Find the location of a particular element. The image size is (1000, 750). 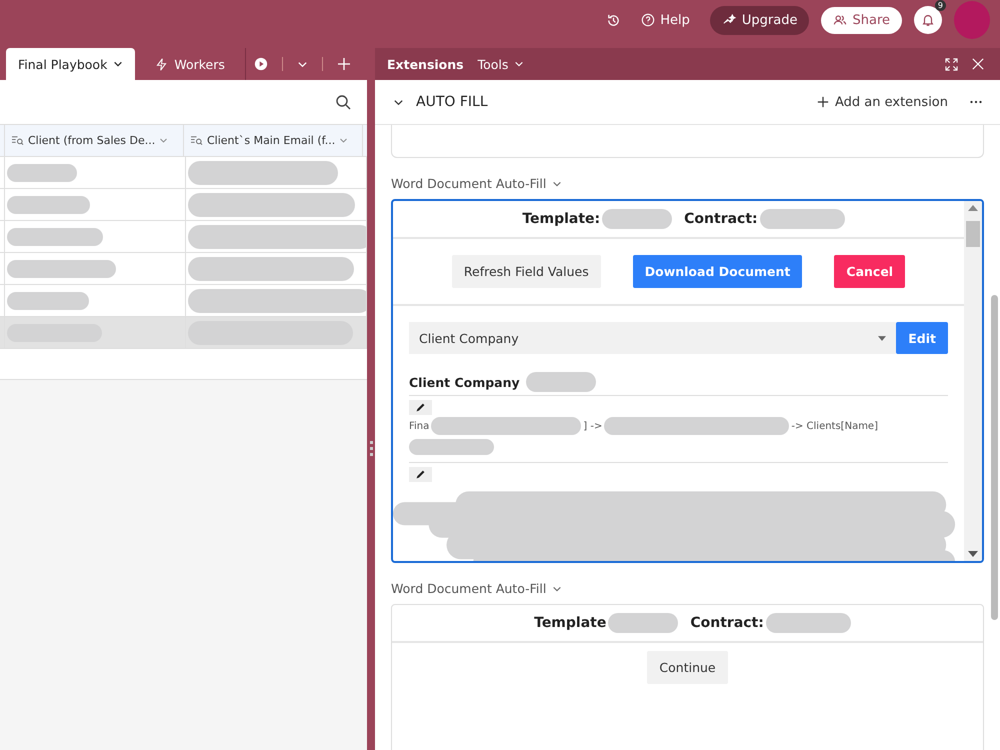

view-tab: Workers is located at coordinates (190, 64).